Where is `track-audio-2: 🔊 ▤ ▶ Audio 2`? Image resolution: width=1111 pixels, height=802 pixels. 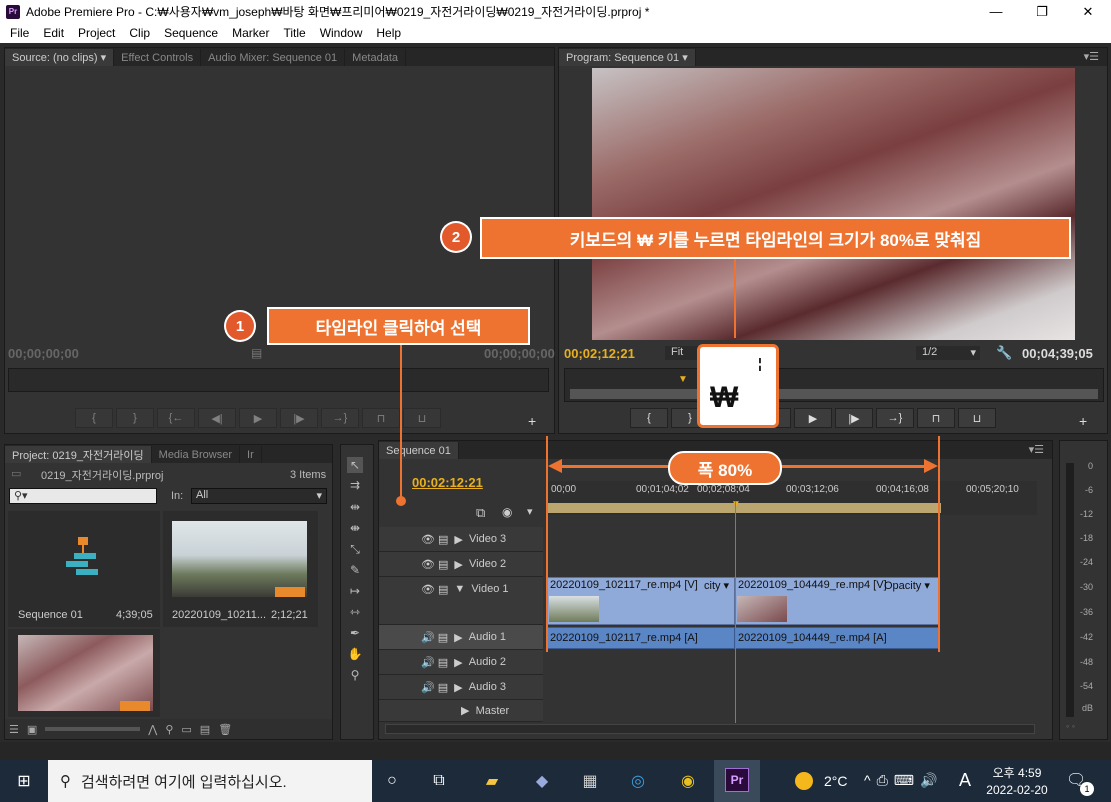 track-audio-2: 🔊 ▤ ▶ Audio 2 is located at coordinates (461, 662).